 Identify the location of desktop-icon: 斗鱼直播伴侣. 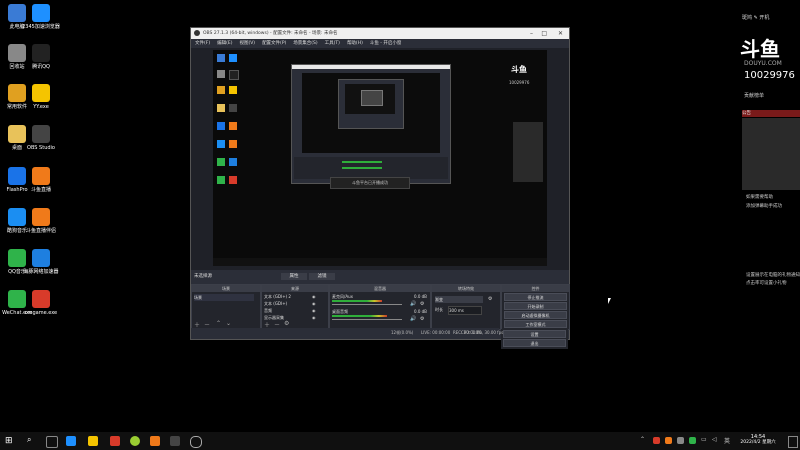
(41, 221).